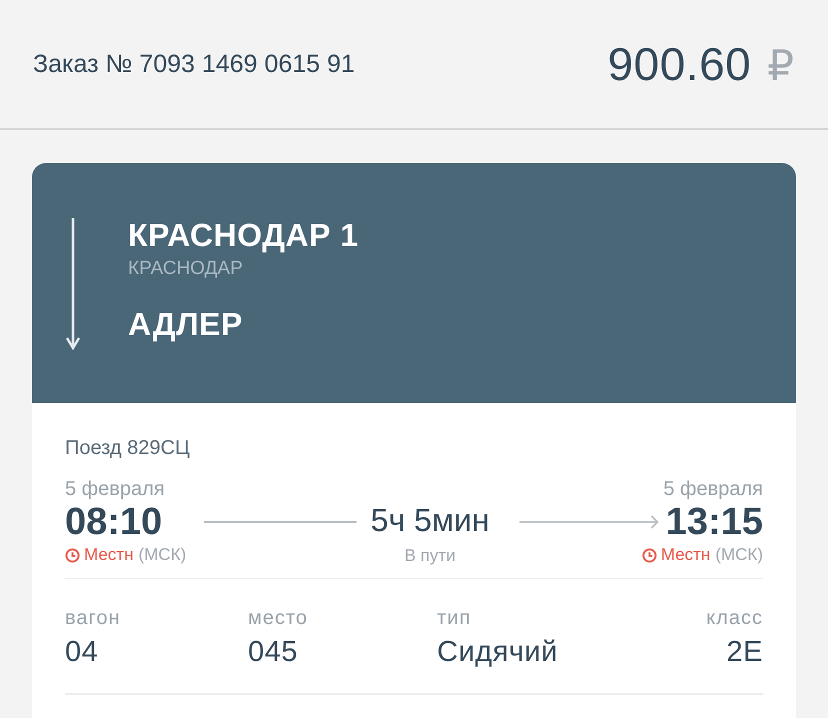 The height and width of the screenshot is (718, 828). Describe the element at coordinates (278, 618) in the screenshot. I see `detail-label: место` at that location.